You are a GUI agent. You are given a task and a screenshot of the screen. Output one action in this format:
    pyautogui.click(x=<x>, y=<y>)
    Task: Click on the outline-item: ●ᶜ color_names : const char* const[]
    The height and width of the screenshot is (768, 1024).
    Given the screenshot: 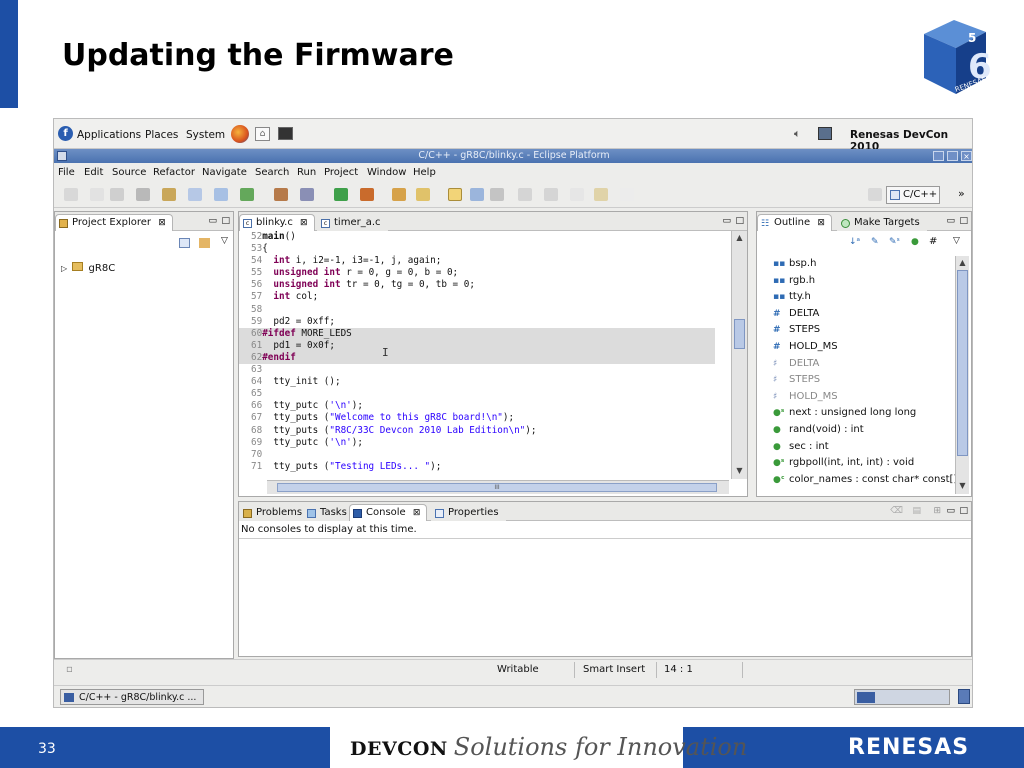 What is the action you would take?
    pyautogui.click(x=865, y=479)
    